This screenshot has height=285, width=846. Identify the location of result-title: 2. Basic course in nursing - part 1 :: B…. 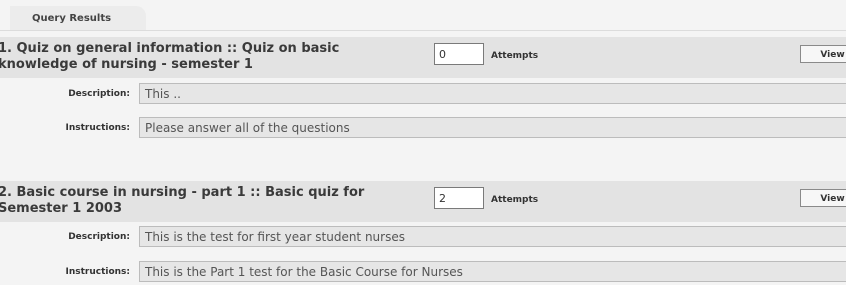
(182, 200).